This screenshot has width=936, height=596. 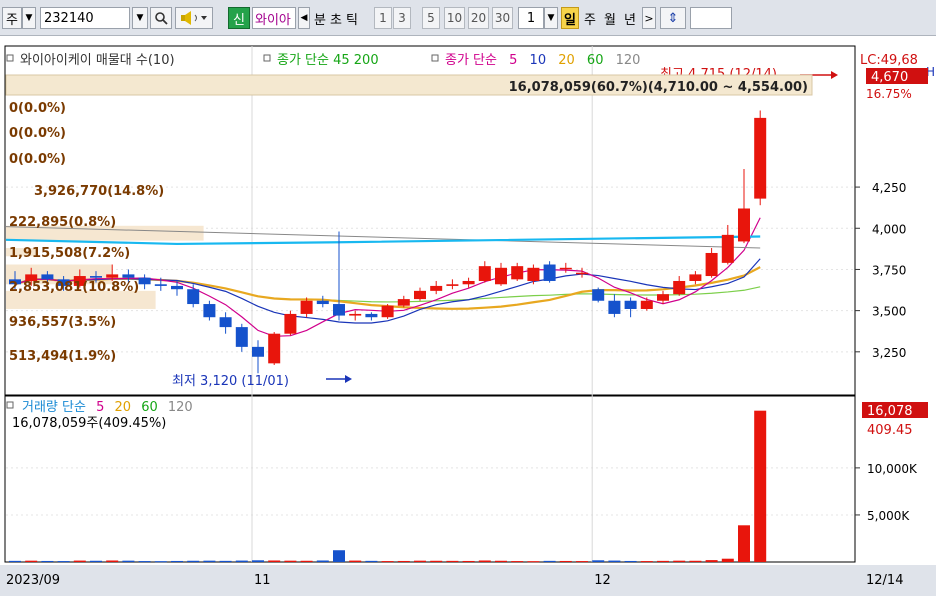 I want to click on svg-text: 종가 단순 45 200, so click(x=328, y=60).